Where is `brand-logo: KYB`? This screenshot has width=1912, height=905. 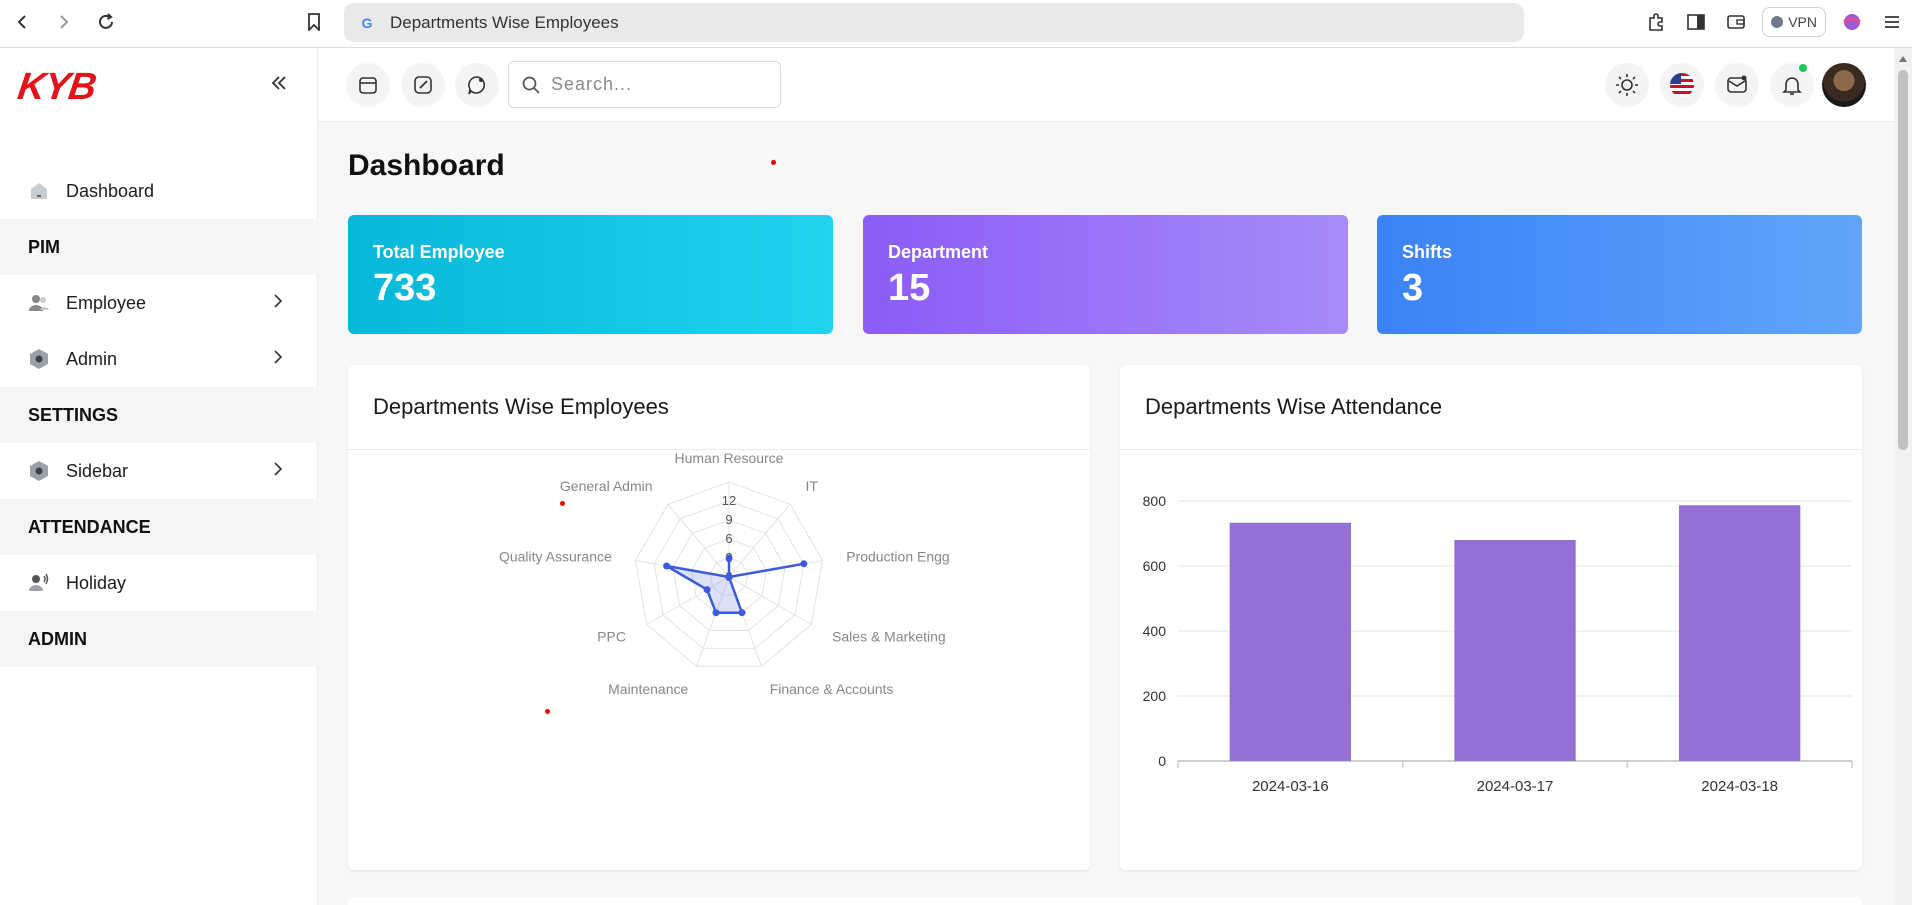 brand-logo: KYB is located at coordinates (56, 87).